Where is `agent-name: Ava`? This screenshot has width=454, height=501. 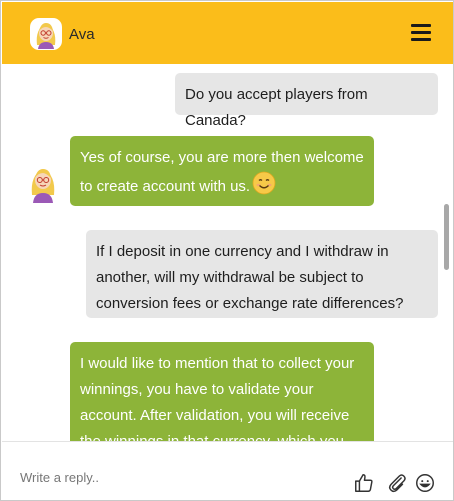 agent-name: Ava is located at coordinates (82, 34).